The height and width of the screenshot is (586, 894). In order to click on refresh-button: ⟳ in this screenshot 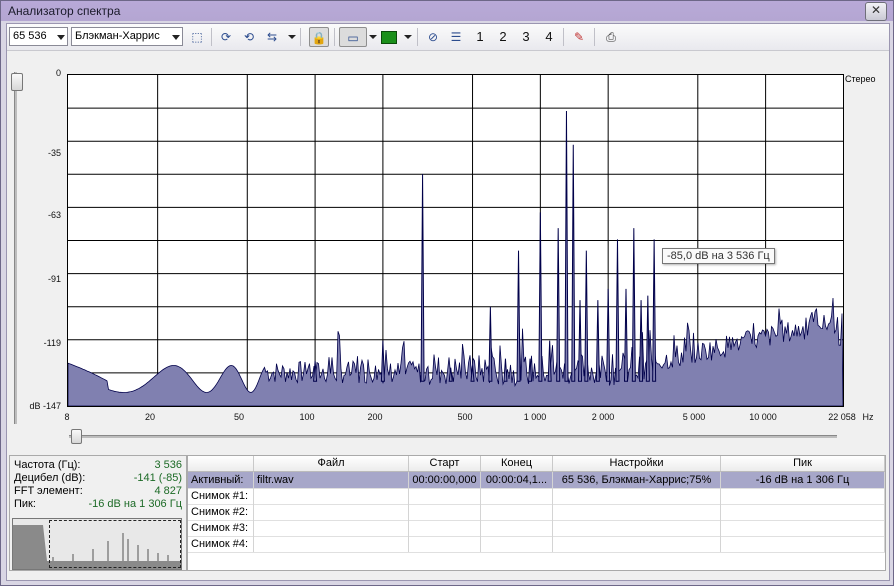, I will do `click(226, 37)`.